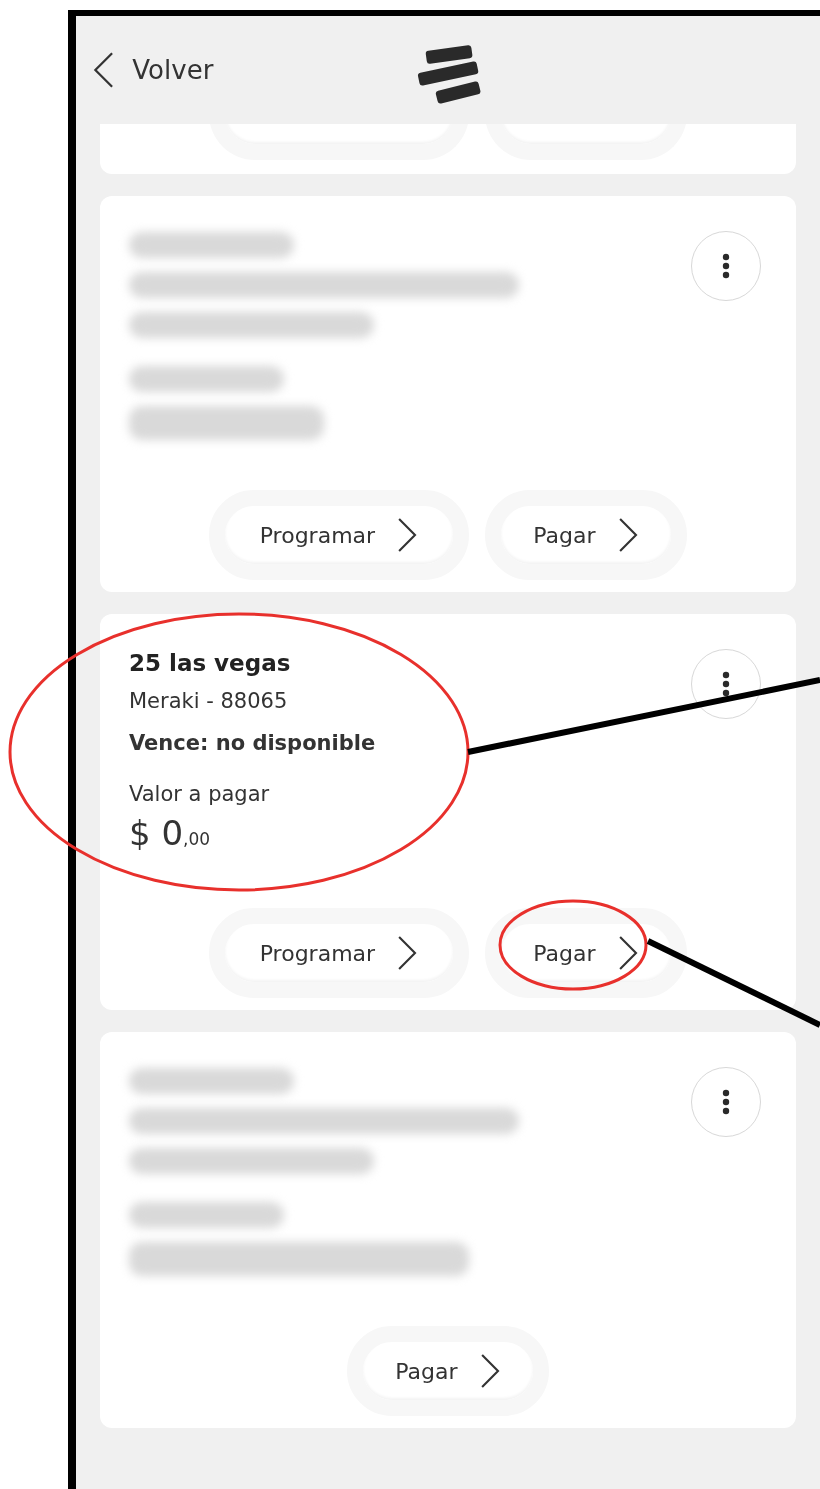 Image resolution: width=820 pixels, height=1489 pixels. Describe the element at coordinates (449, 74) in the screenshot. I see `logo-icon` at that location.